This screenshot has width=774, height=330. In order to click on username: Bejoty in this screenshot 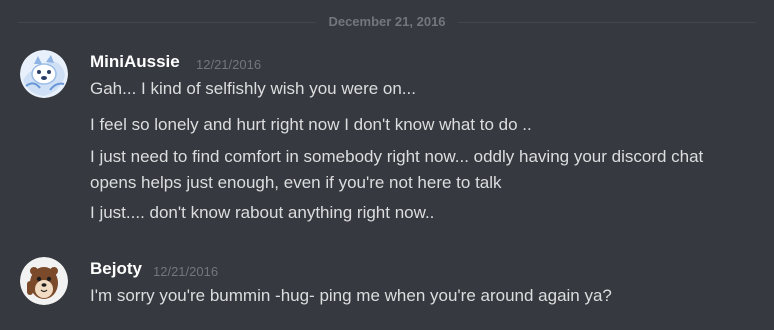, I will do `click(116, 269)`.